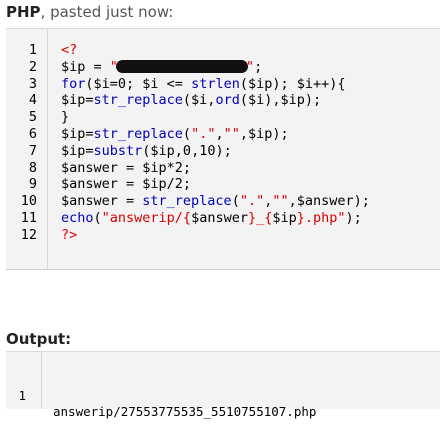 The width and height of the screenshot is (440, 436). I want to click on code-text: $ip=str_replace($i,ord($i),$ip);, so click(191, 100).